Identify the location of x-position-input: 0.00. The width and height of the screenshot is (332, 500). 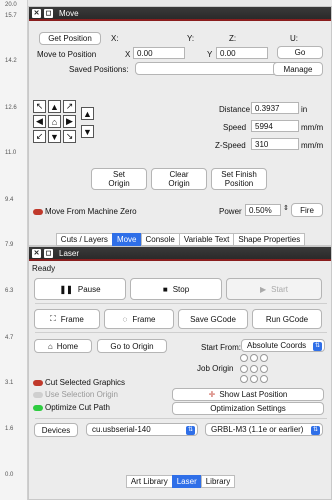
(159, 53).